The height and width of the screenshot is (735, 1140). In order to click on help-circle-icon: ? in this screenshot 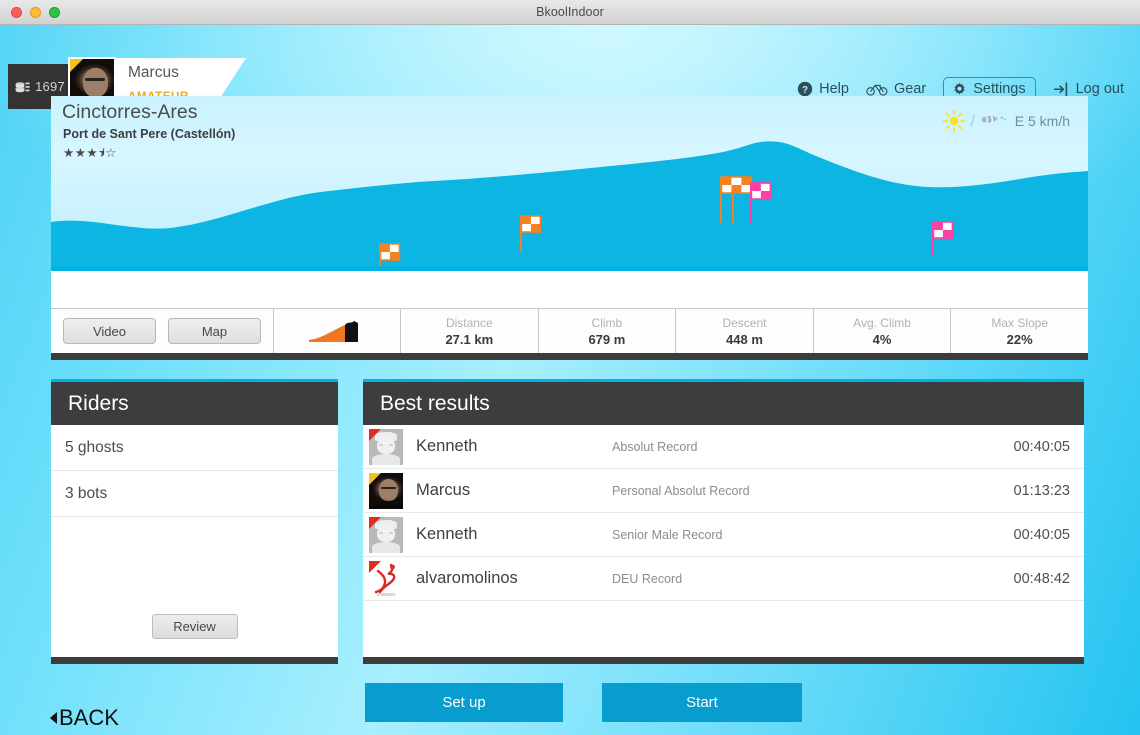, I will do `click(805, 89)`.